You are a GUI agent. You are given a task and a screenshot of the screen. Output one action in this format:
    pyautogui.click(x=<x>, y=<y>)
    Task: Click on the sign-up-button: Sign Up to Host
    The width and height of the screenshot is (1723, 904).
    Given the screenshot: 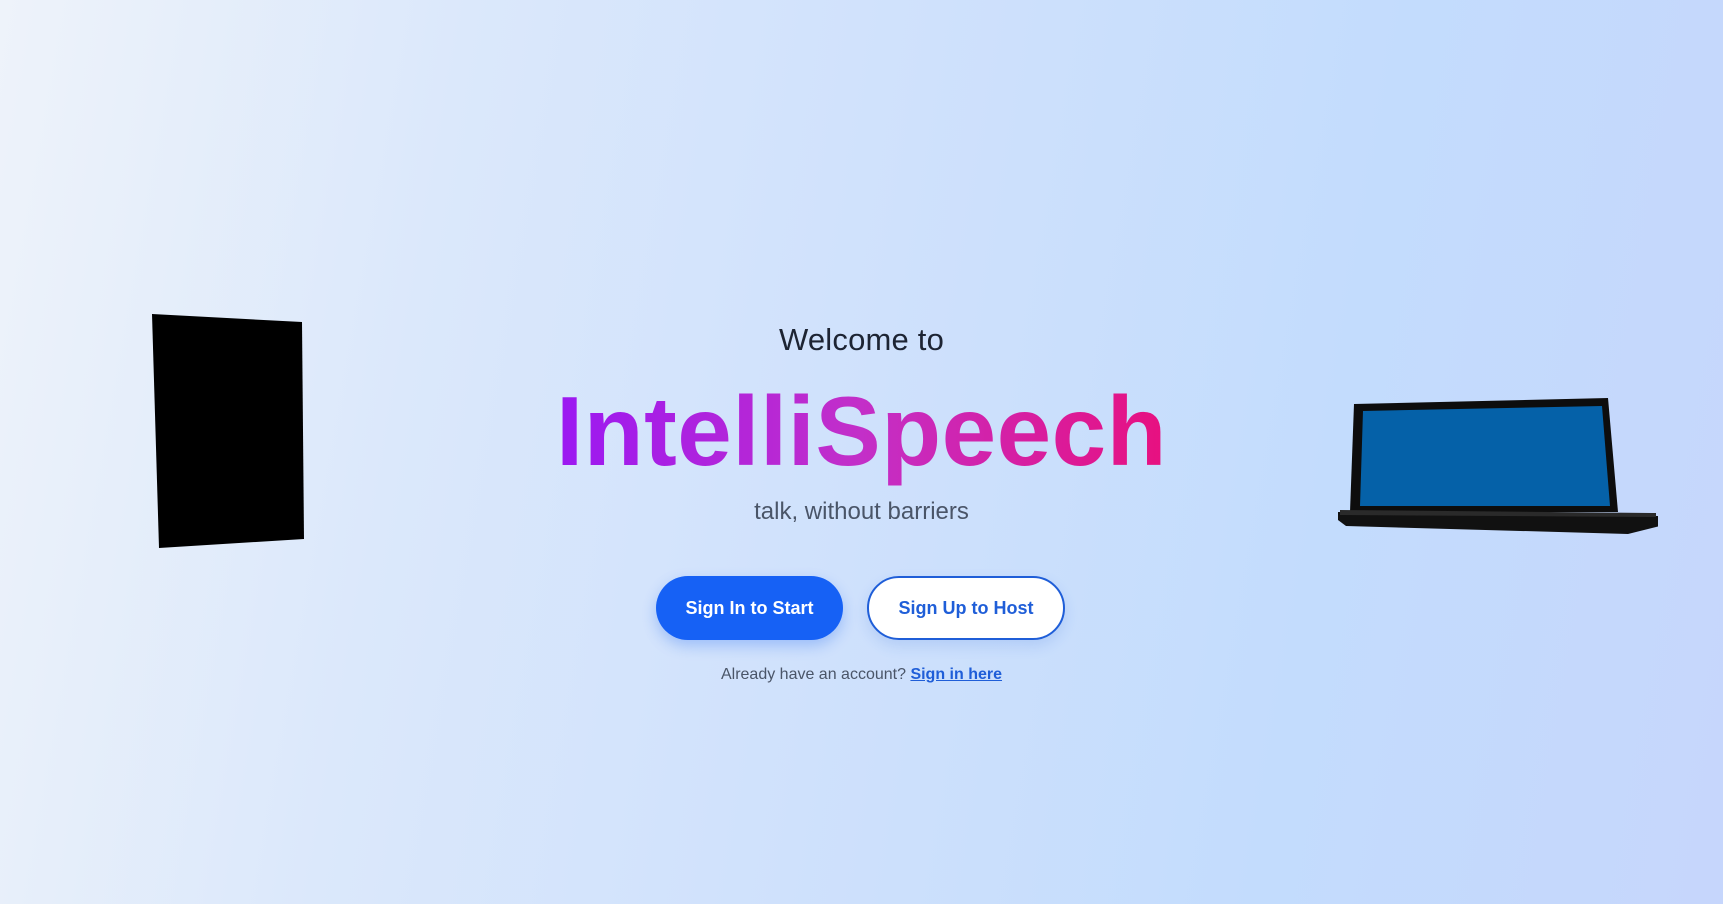 What is the action you would take?
    pyautogui.click(x=966, y=608)
    